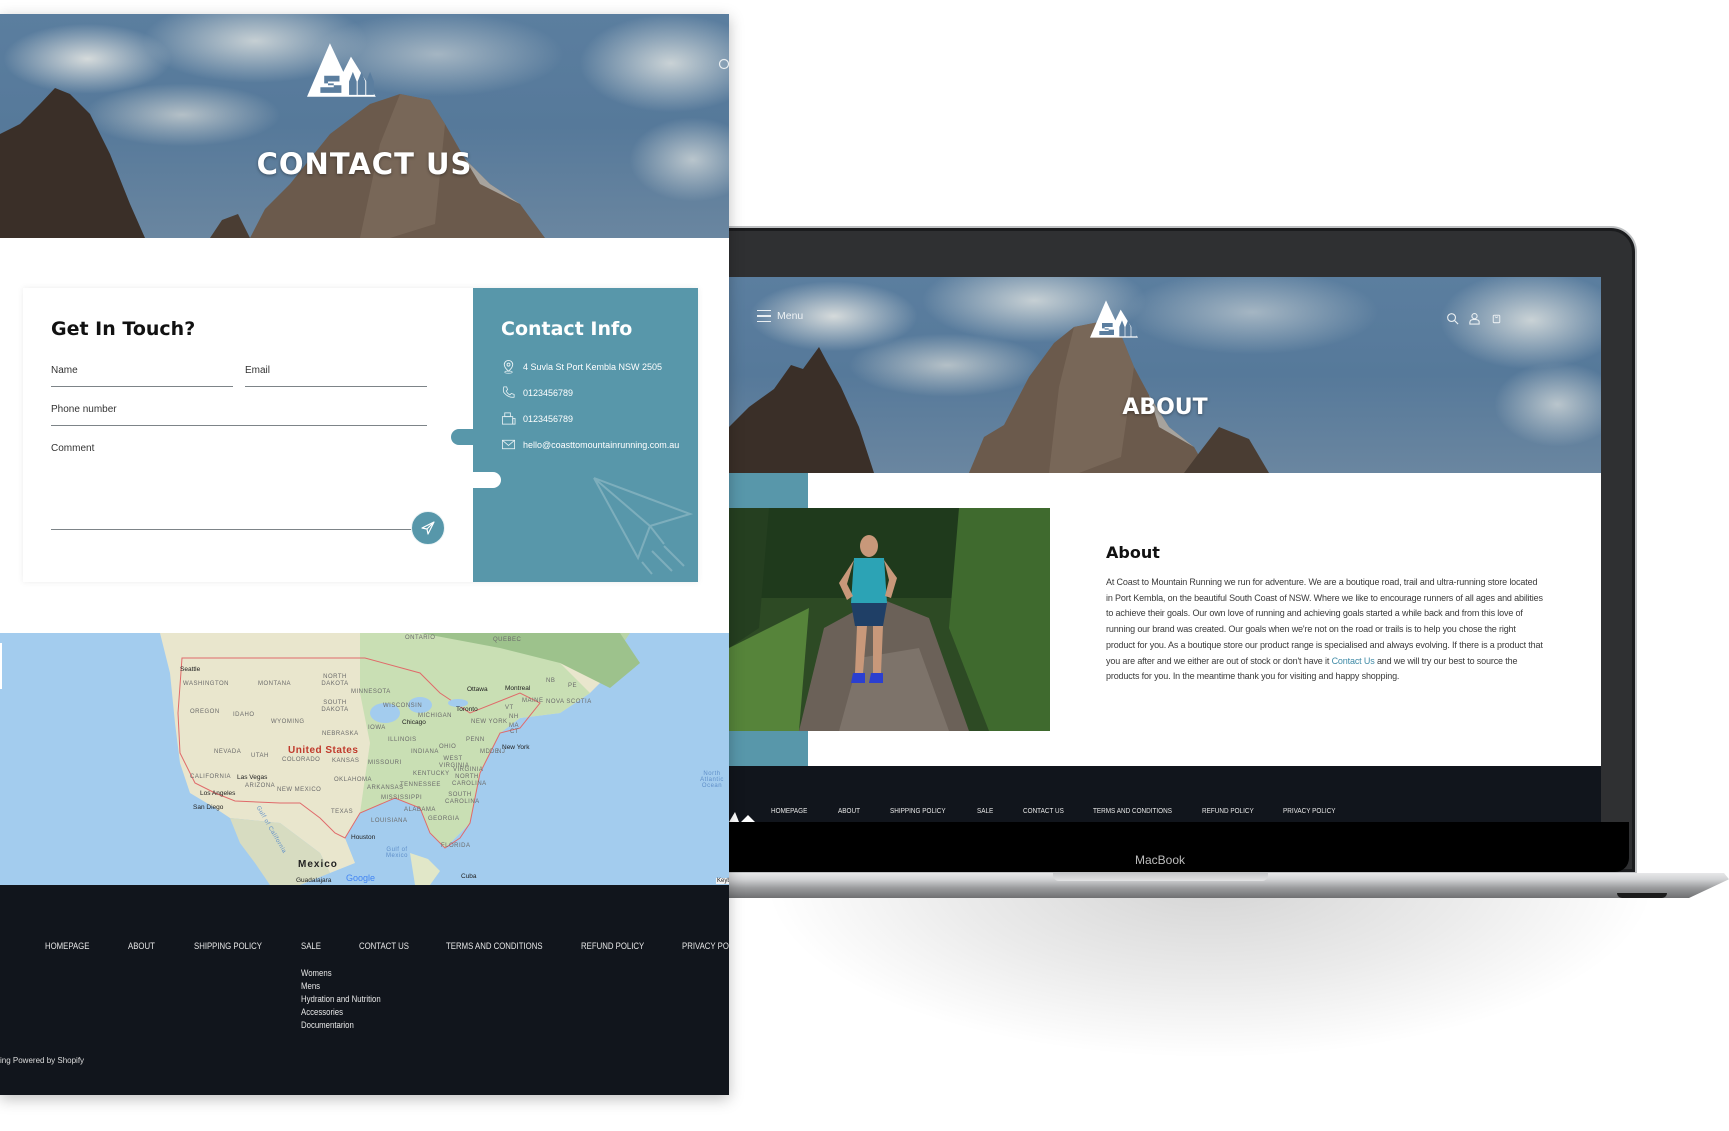  Describe the element at coordinates (1210, 970) in the screenshot. I see `laptop-shadow` at that location.